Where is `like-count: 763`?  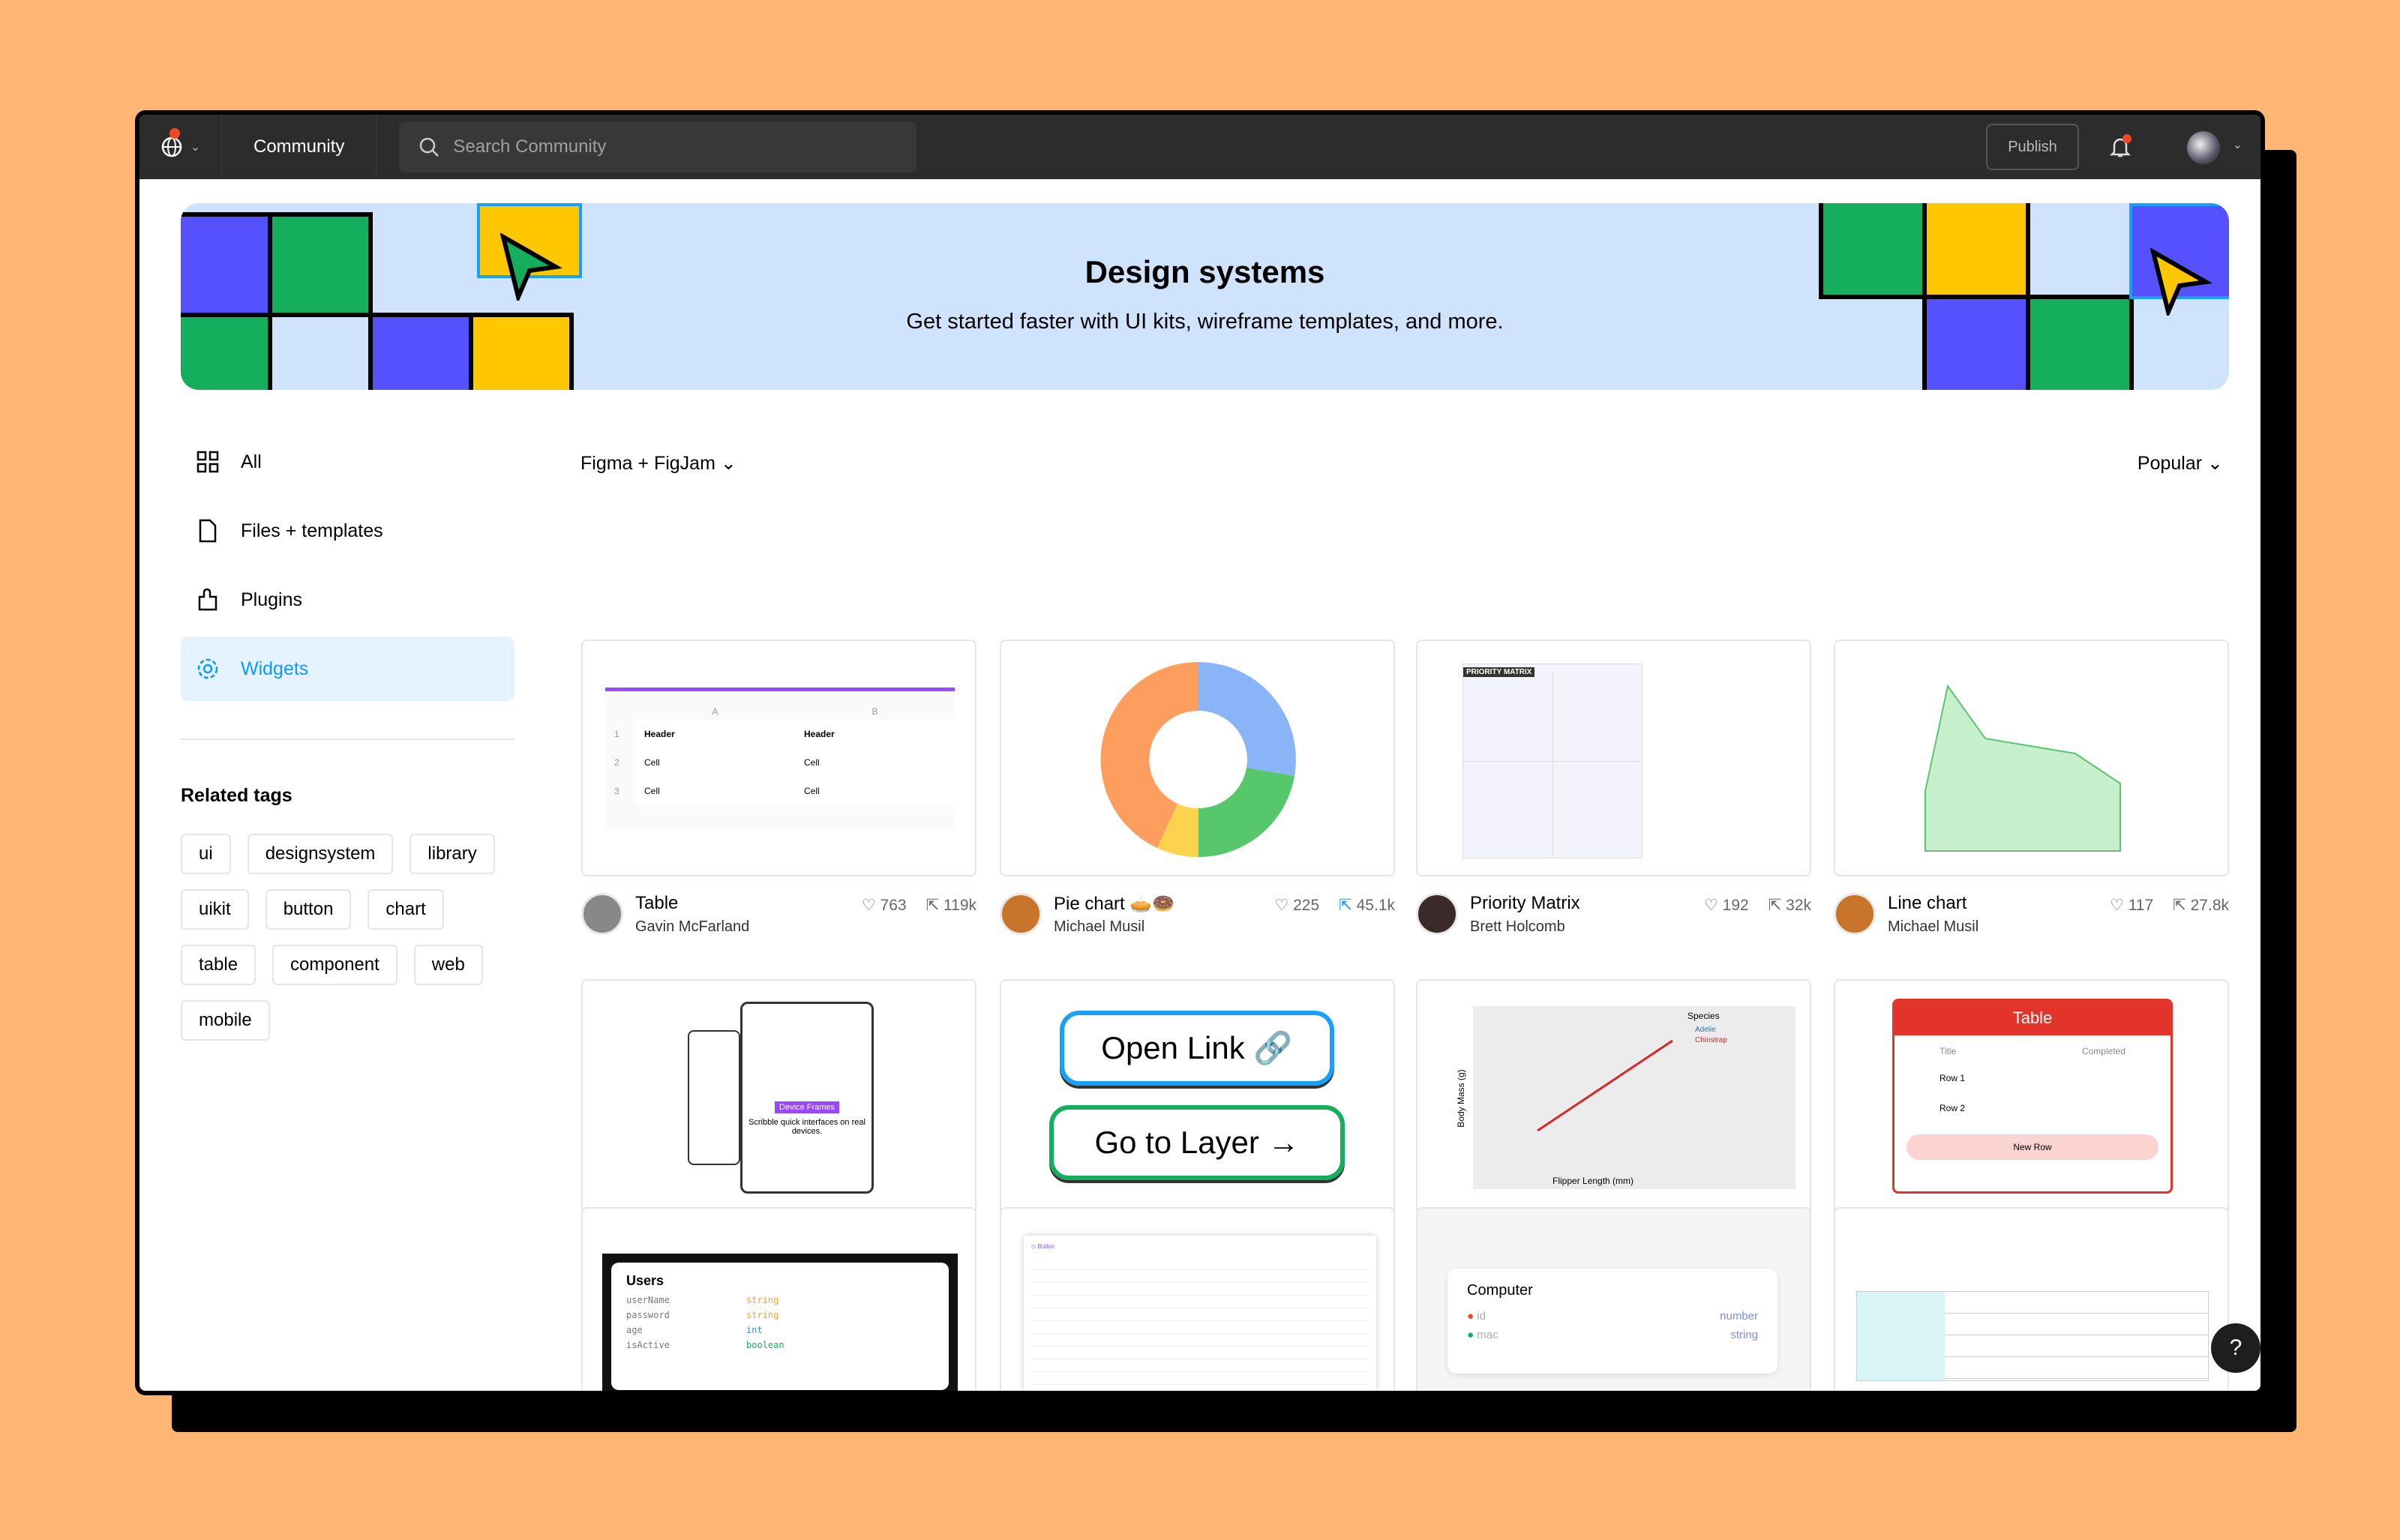 like-count: 763 is located at coordinates (893, 905).